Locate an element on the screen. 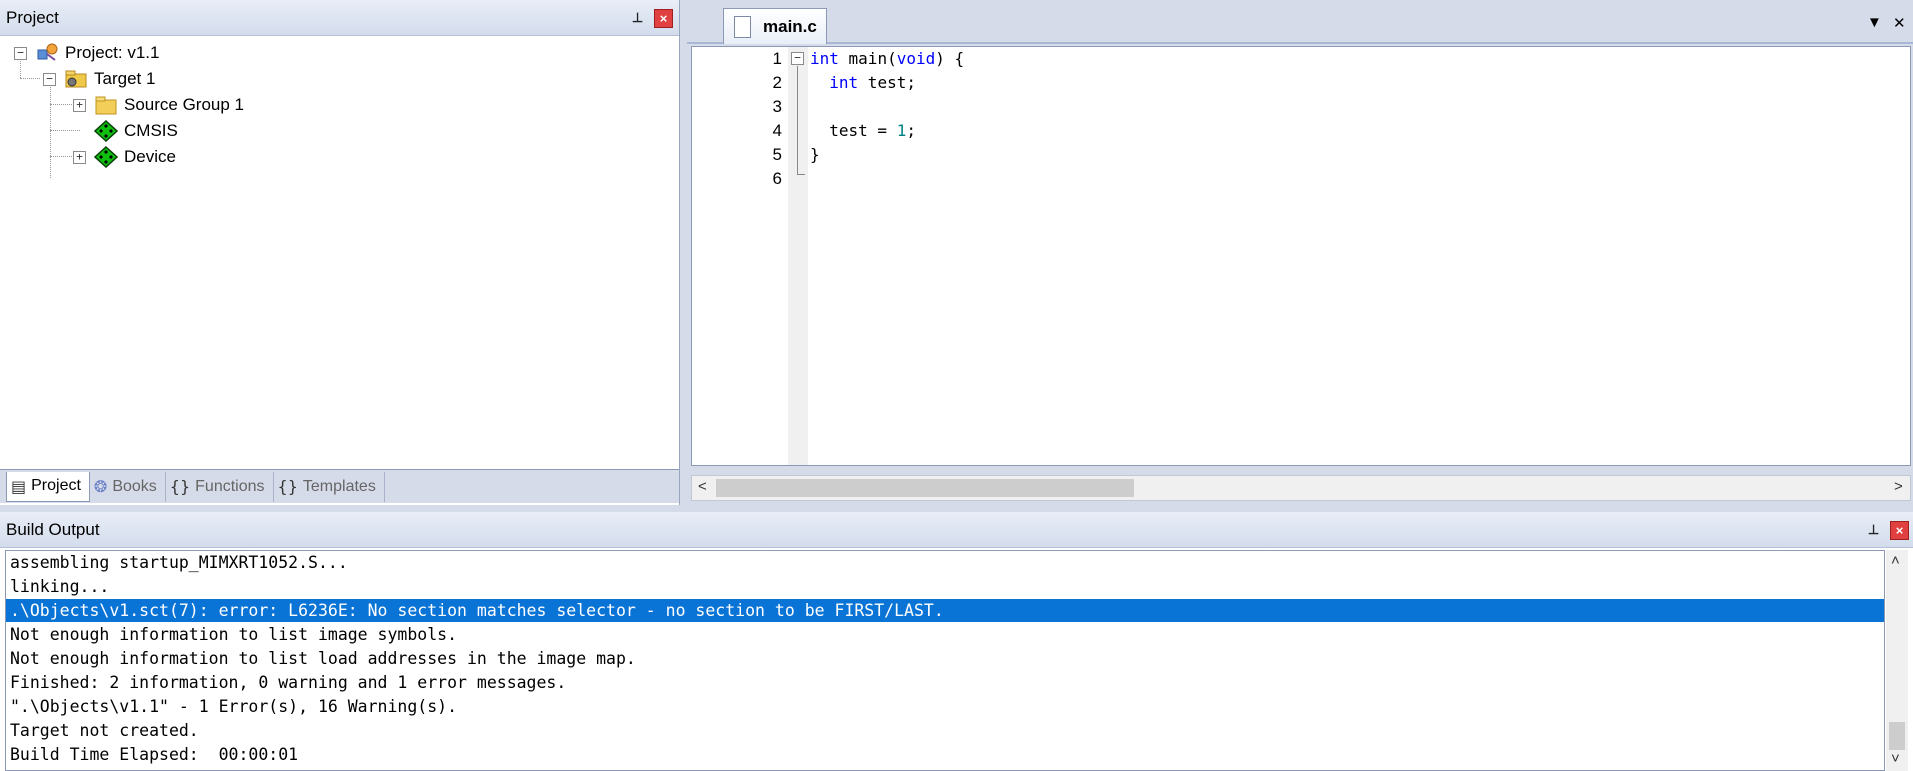  fold-margin: − is located at coordinates (798, 256).